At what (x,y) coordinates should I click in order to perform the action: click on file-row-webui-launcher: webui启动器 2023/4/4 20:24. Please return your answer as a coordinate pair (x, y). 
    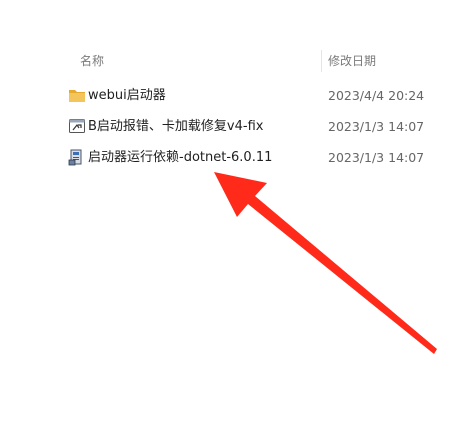
    Looking at the image, I should click on (260, 96).